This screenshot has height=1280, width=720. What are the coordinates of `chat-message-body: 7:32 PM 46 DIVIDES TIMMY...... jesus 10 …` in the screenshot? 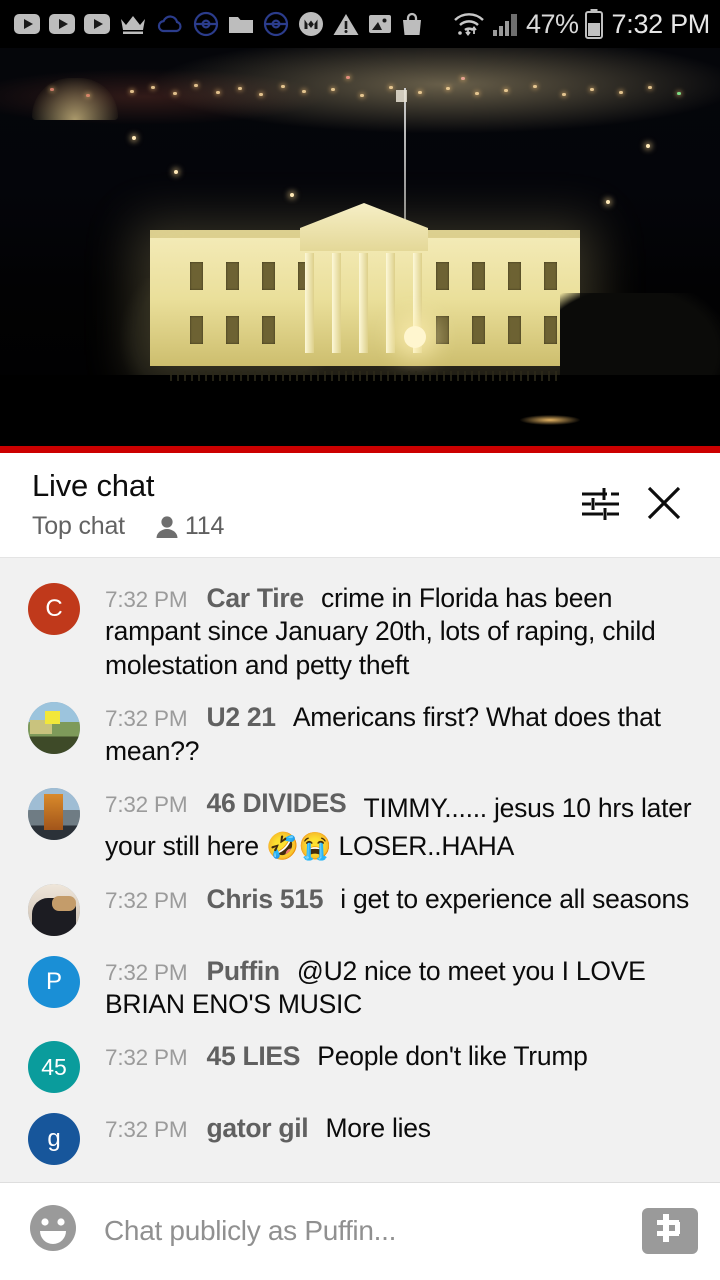 It's located at (400, 825).